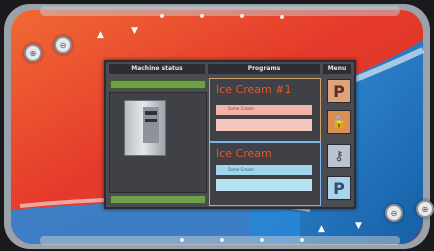 The height and width of the screenshot is (251, 434). I want to click on program-name: Ice Cream #1, so click(254, 89).